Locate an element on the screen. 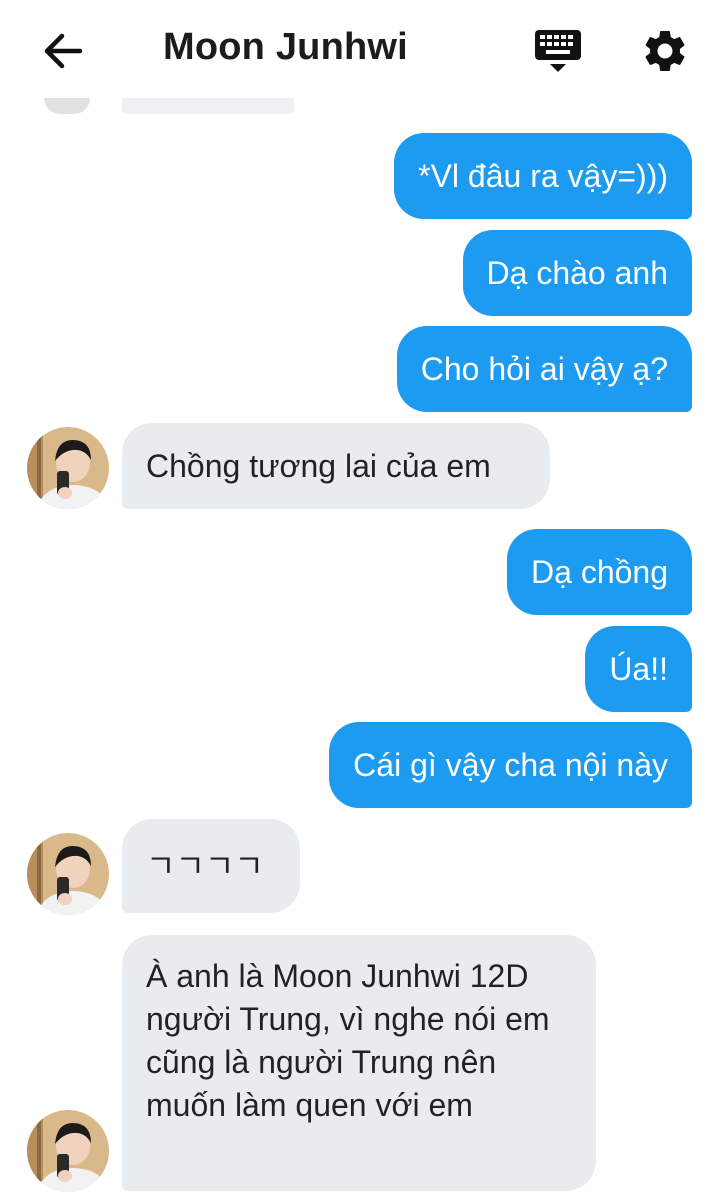 The height and width of the screenshot is (1203, 720). settings-button is located at coordinates (665, 51).